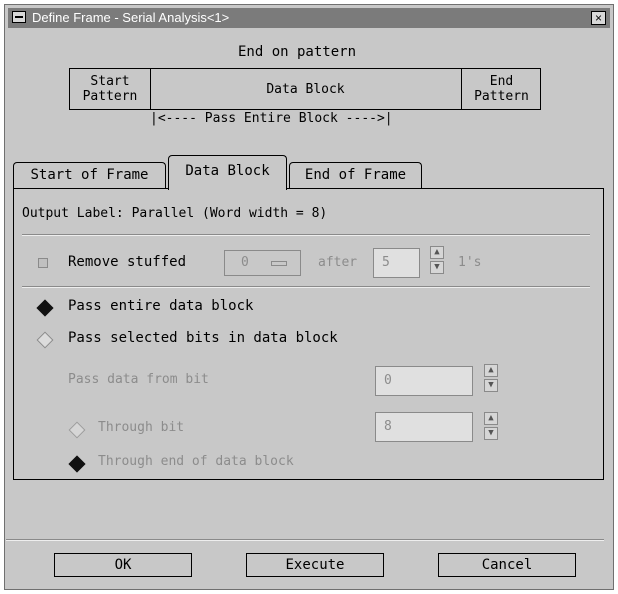 This screenshot has height=594, width=618. Describe the element at coordinates (470, 262) in the screenshot. I see `ones-unit-label: 1's` at that location.